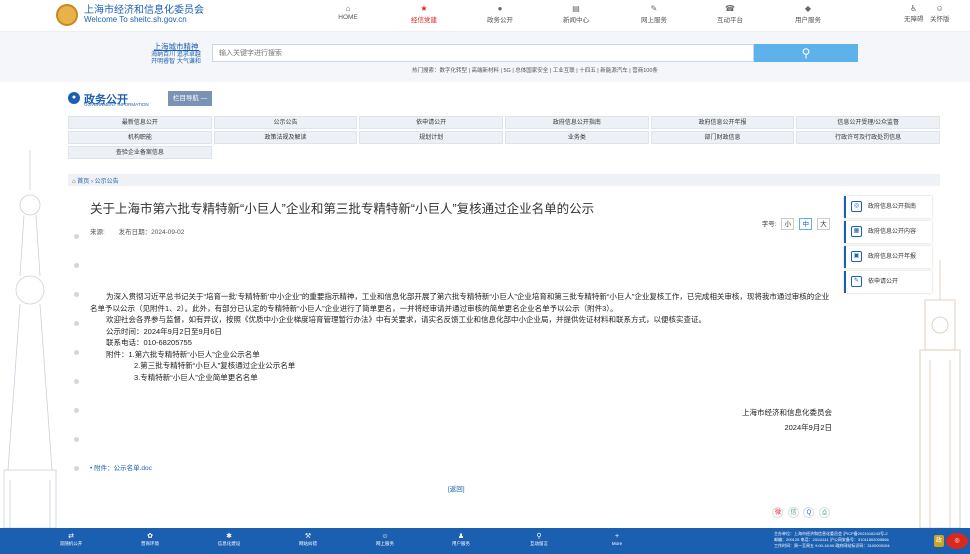  What do you see at coordinates (892, 257) in the screenshot?
I see `side-link-label: 政府信息公开年报` at bounding box center [892, 257].